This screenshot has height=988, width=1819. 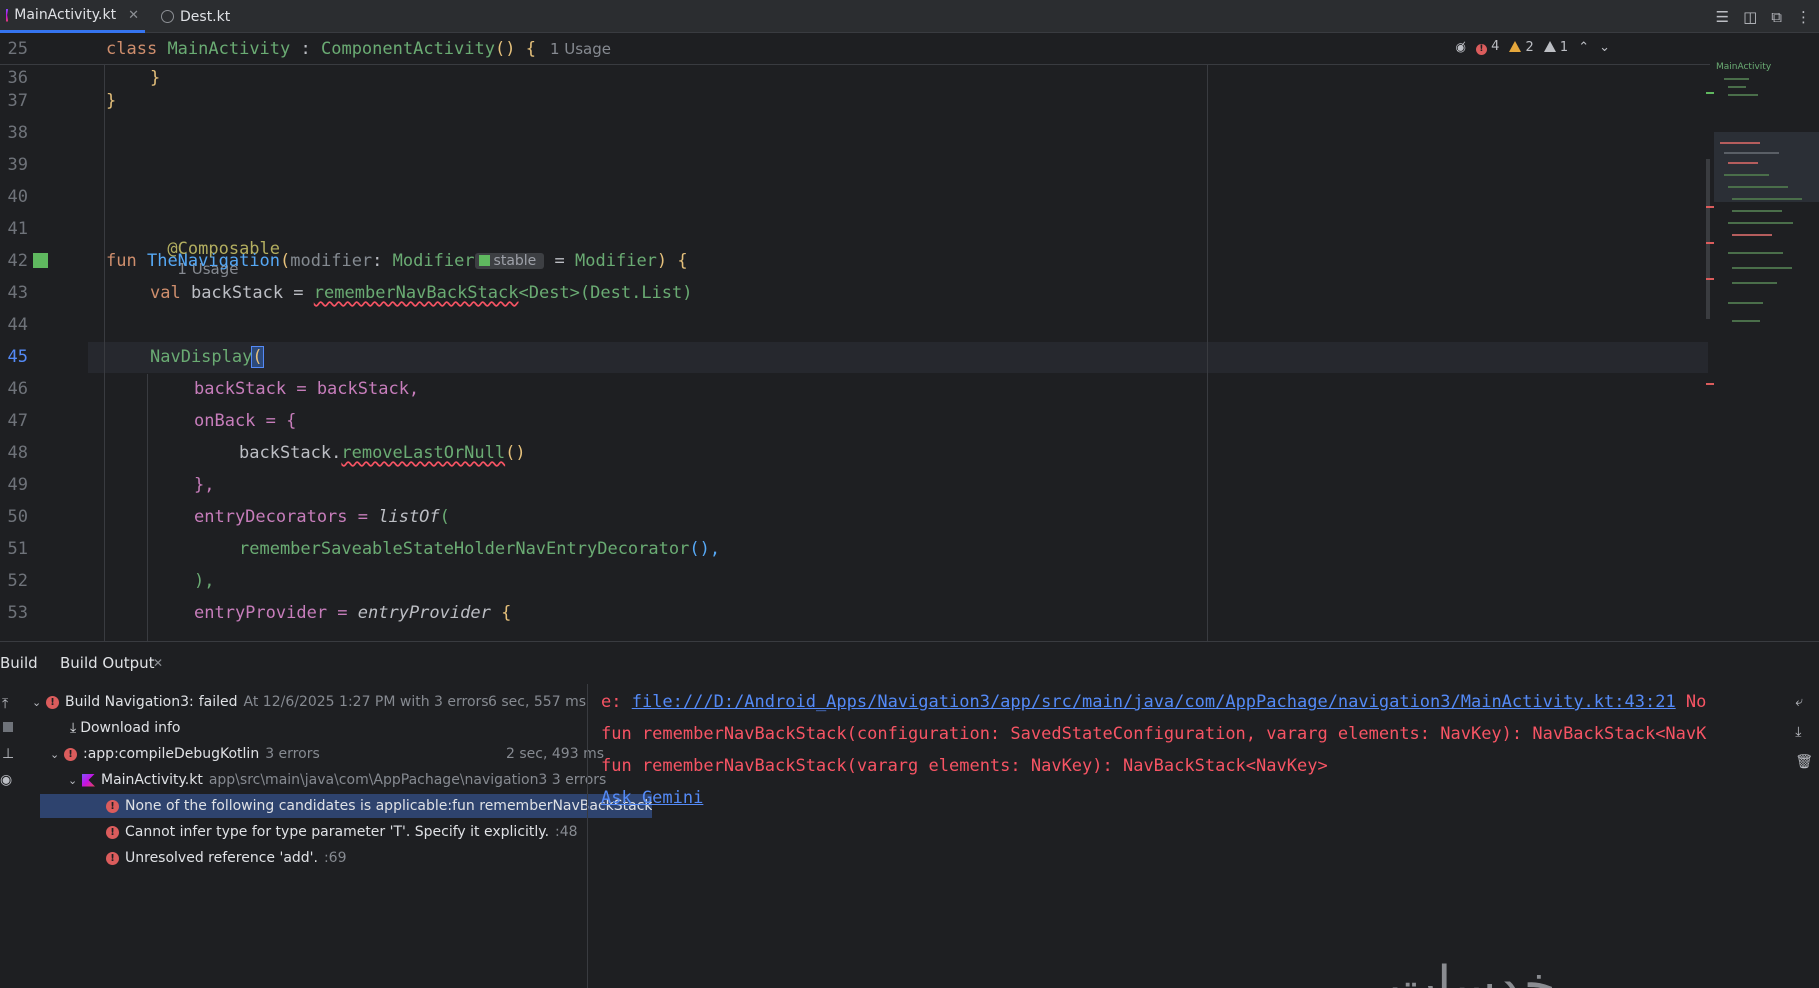 I want to click on tree-label: Download info, so click(x=130, y=728).